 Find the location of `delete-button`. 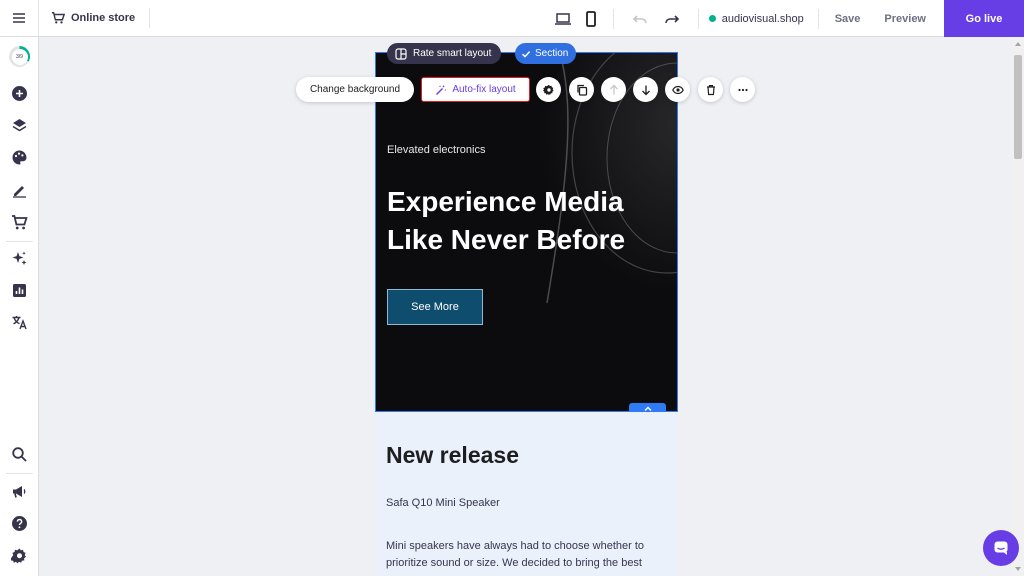

delete-button is located at coordinates (710, 89).